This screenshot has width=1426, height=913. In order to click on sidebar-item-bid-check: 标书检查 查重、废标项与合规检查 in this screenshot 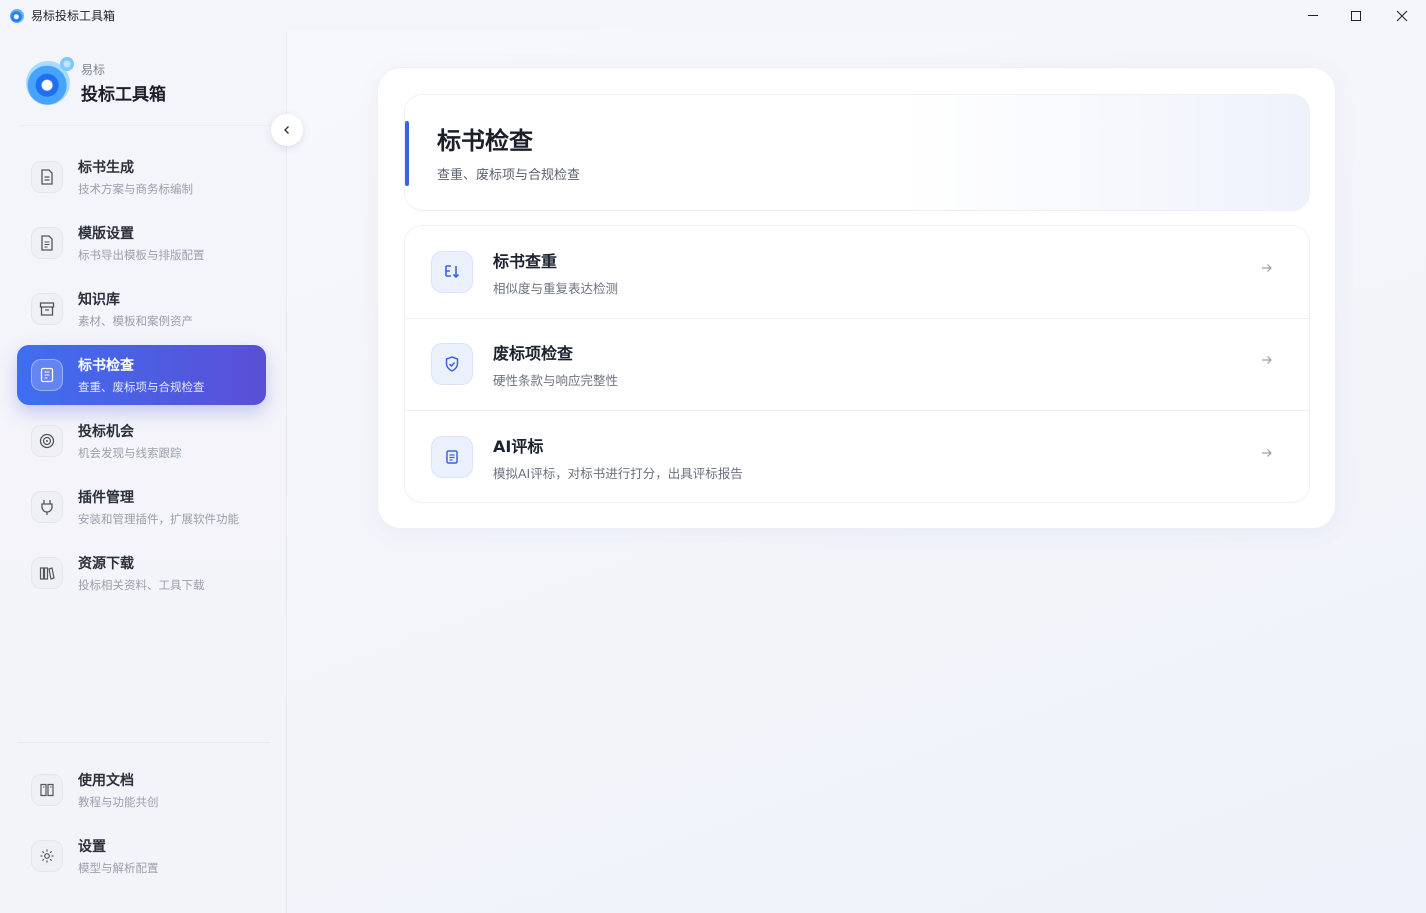, I will do `click(141, 375)`.